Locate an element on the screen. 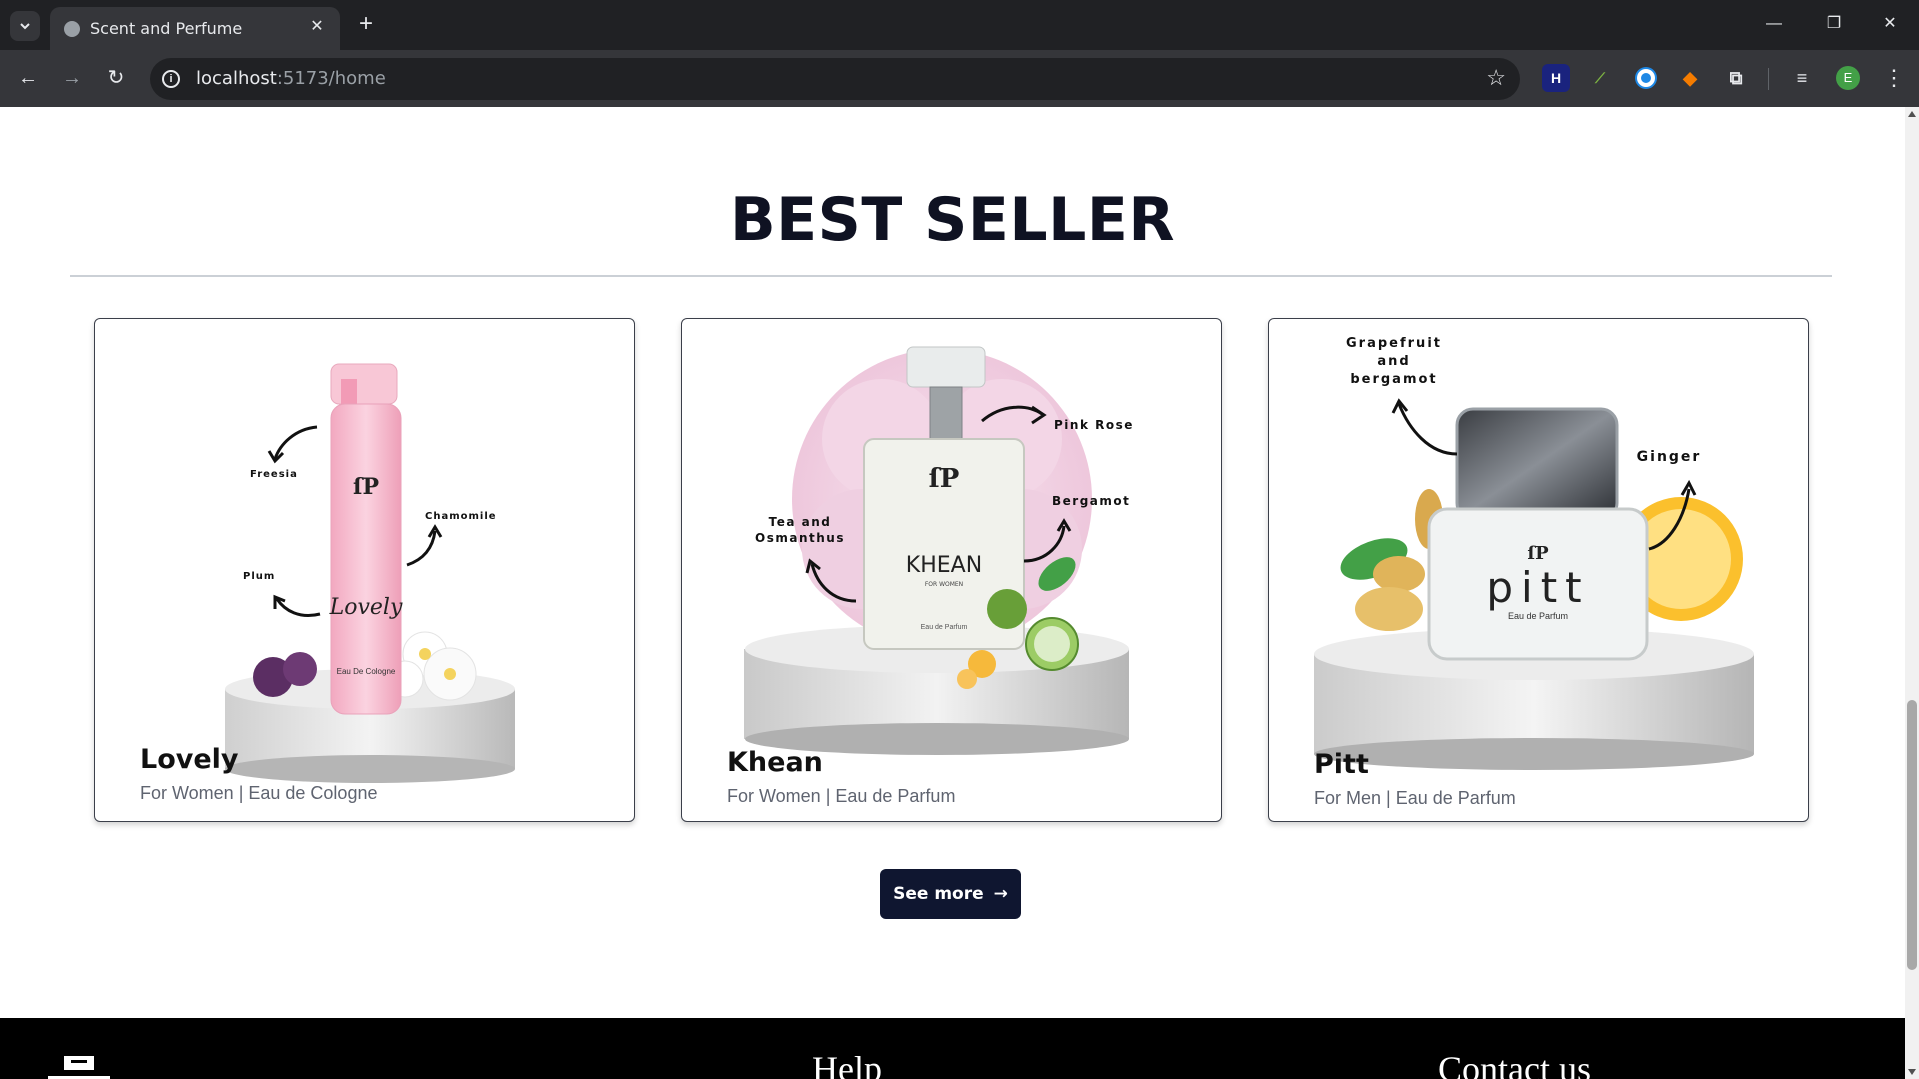  svg-text: Plum is located at coordinates (259, 576).